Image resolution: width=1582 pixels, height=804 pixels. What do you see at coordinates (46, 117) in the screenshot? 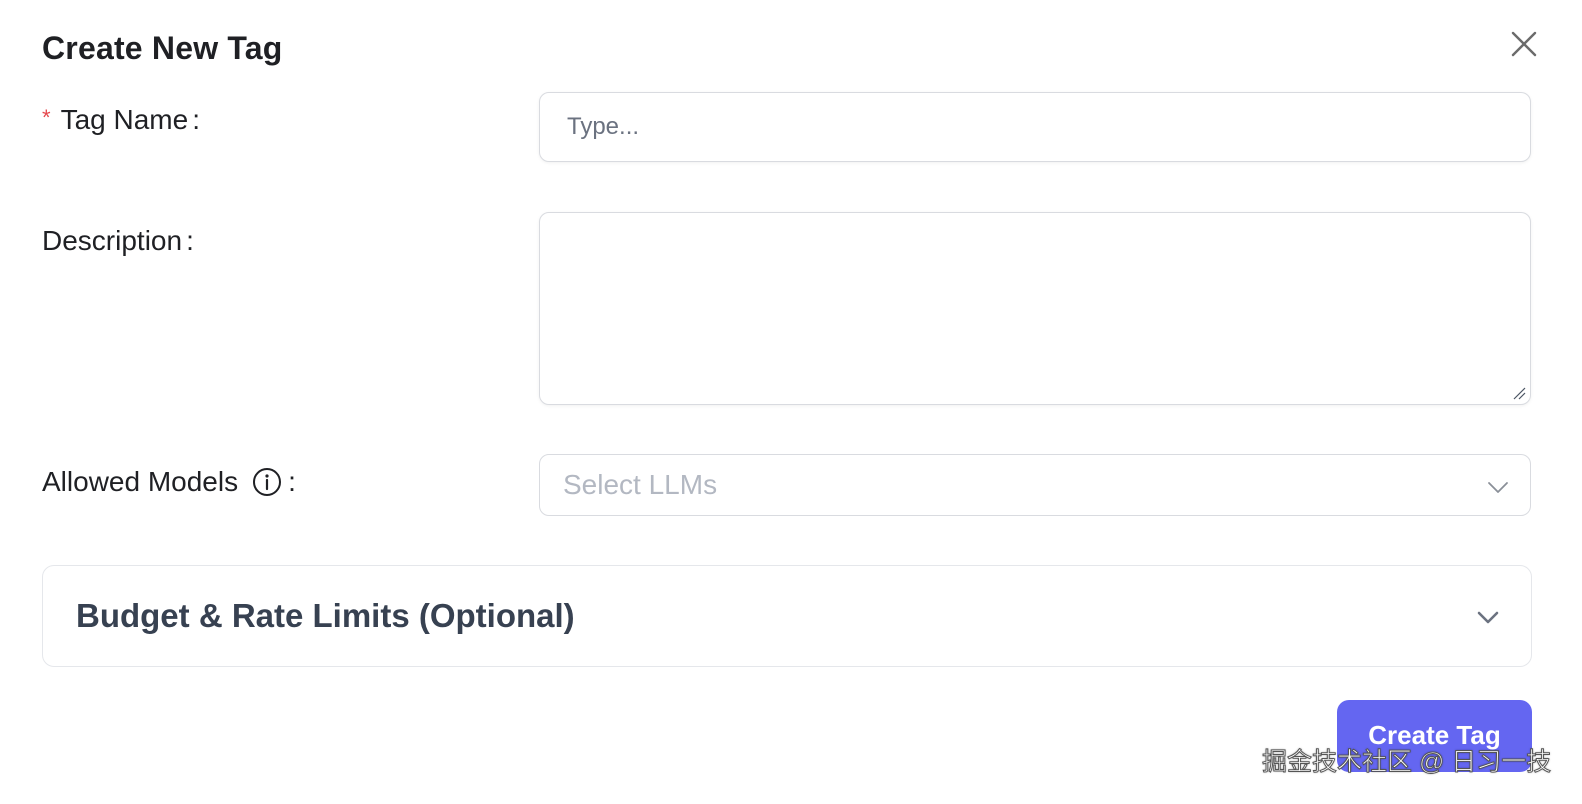
I see `required-marker: *` at bounding box center [46, 117].